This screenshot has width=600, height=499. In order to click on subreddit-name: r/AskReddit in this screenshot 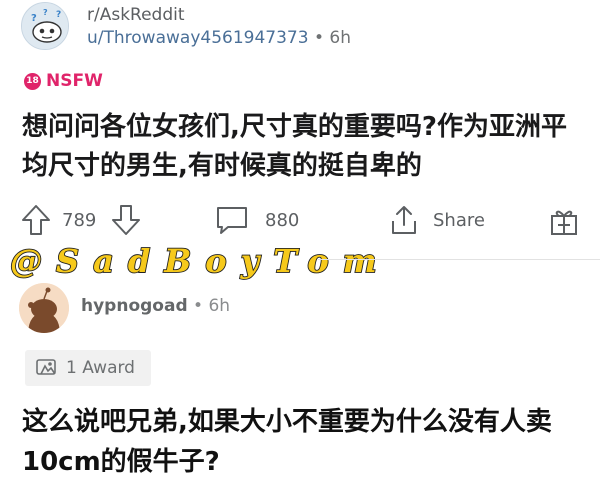, I will do `click(136, 15)`.